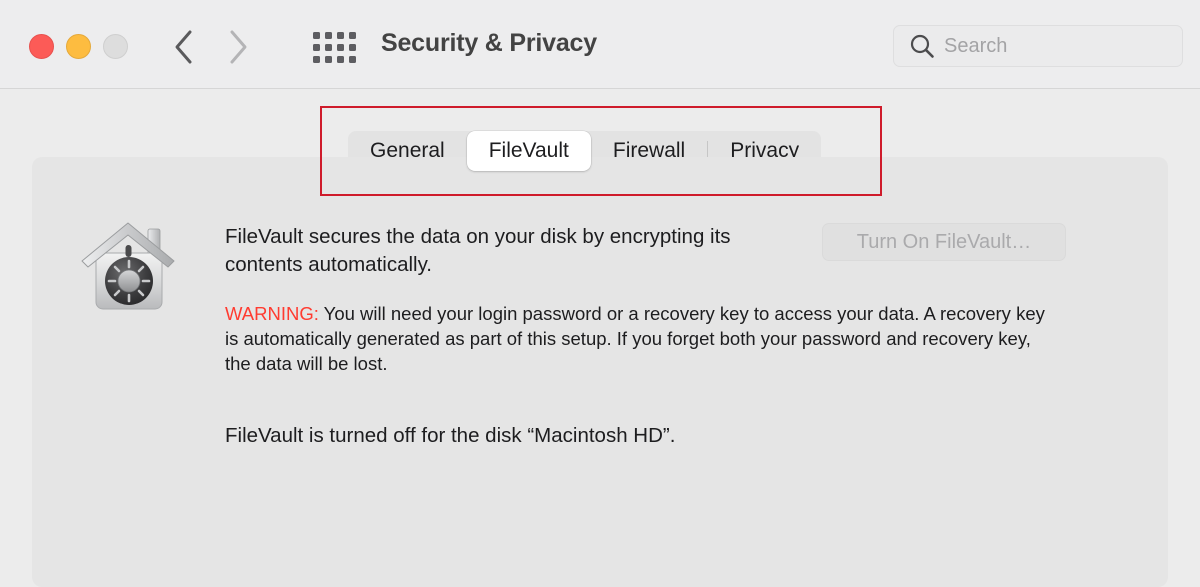 Image resolution: width=1200 pixels, height=587 pixels. I want to click on filevault-house-safe-icon, so click(131, 267).